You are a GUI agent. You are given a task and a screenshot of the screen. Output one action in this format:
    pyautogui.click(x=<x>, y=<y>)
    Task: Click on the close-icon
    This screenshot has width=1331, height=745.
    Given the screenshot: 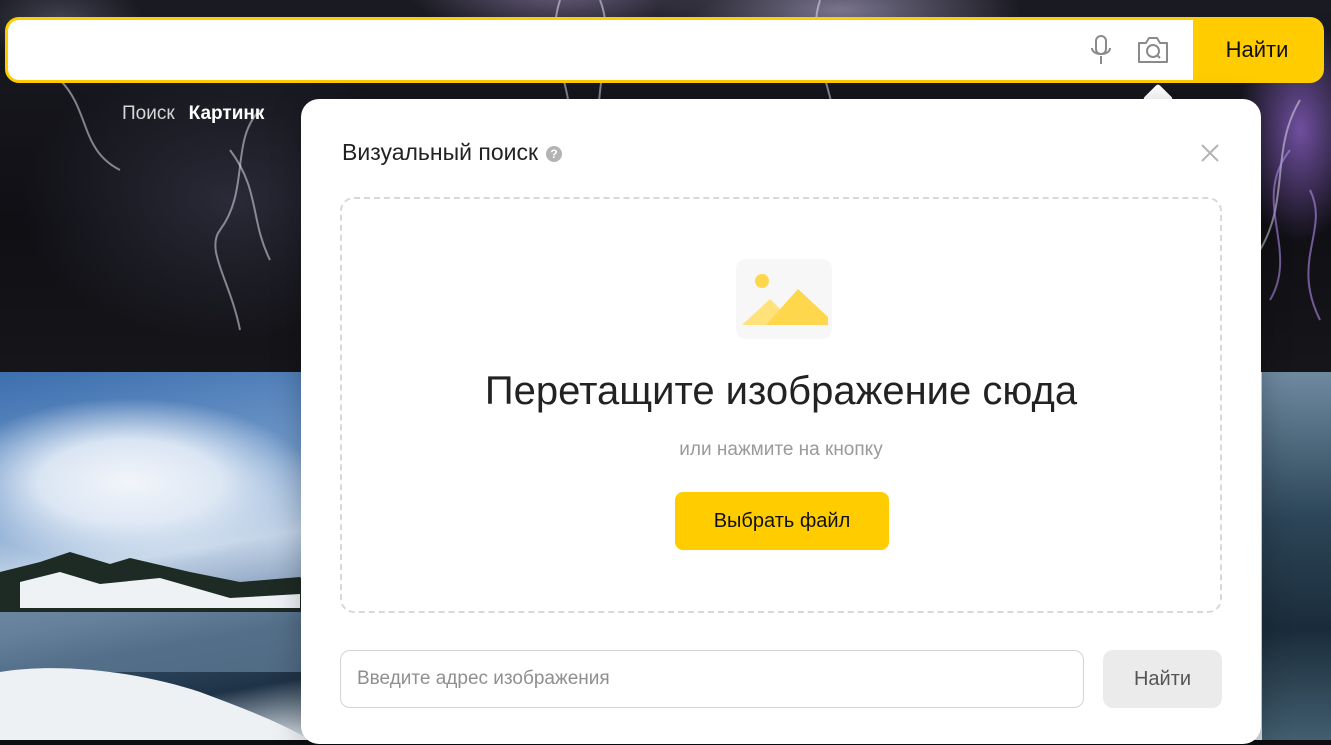 What is the action you would take?
    pyautogui.click(x=1210, y=153)
    